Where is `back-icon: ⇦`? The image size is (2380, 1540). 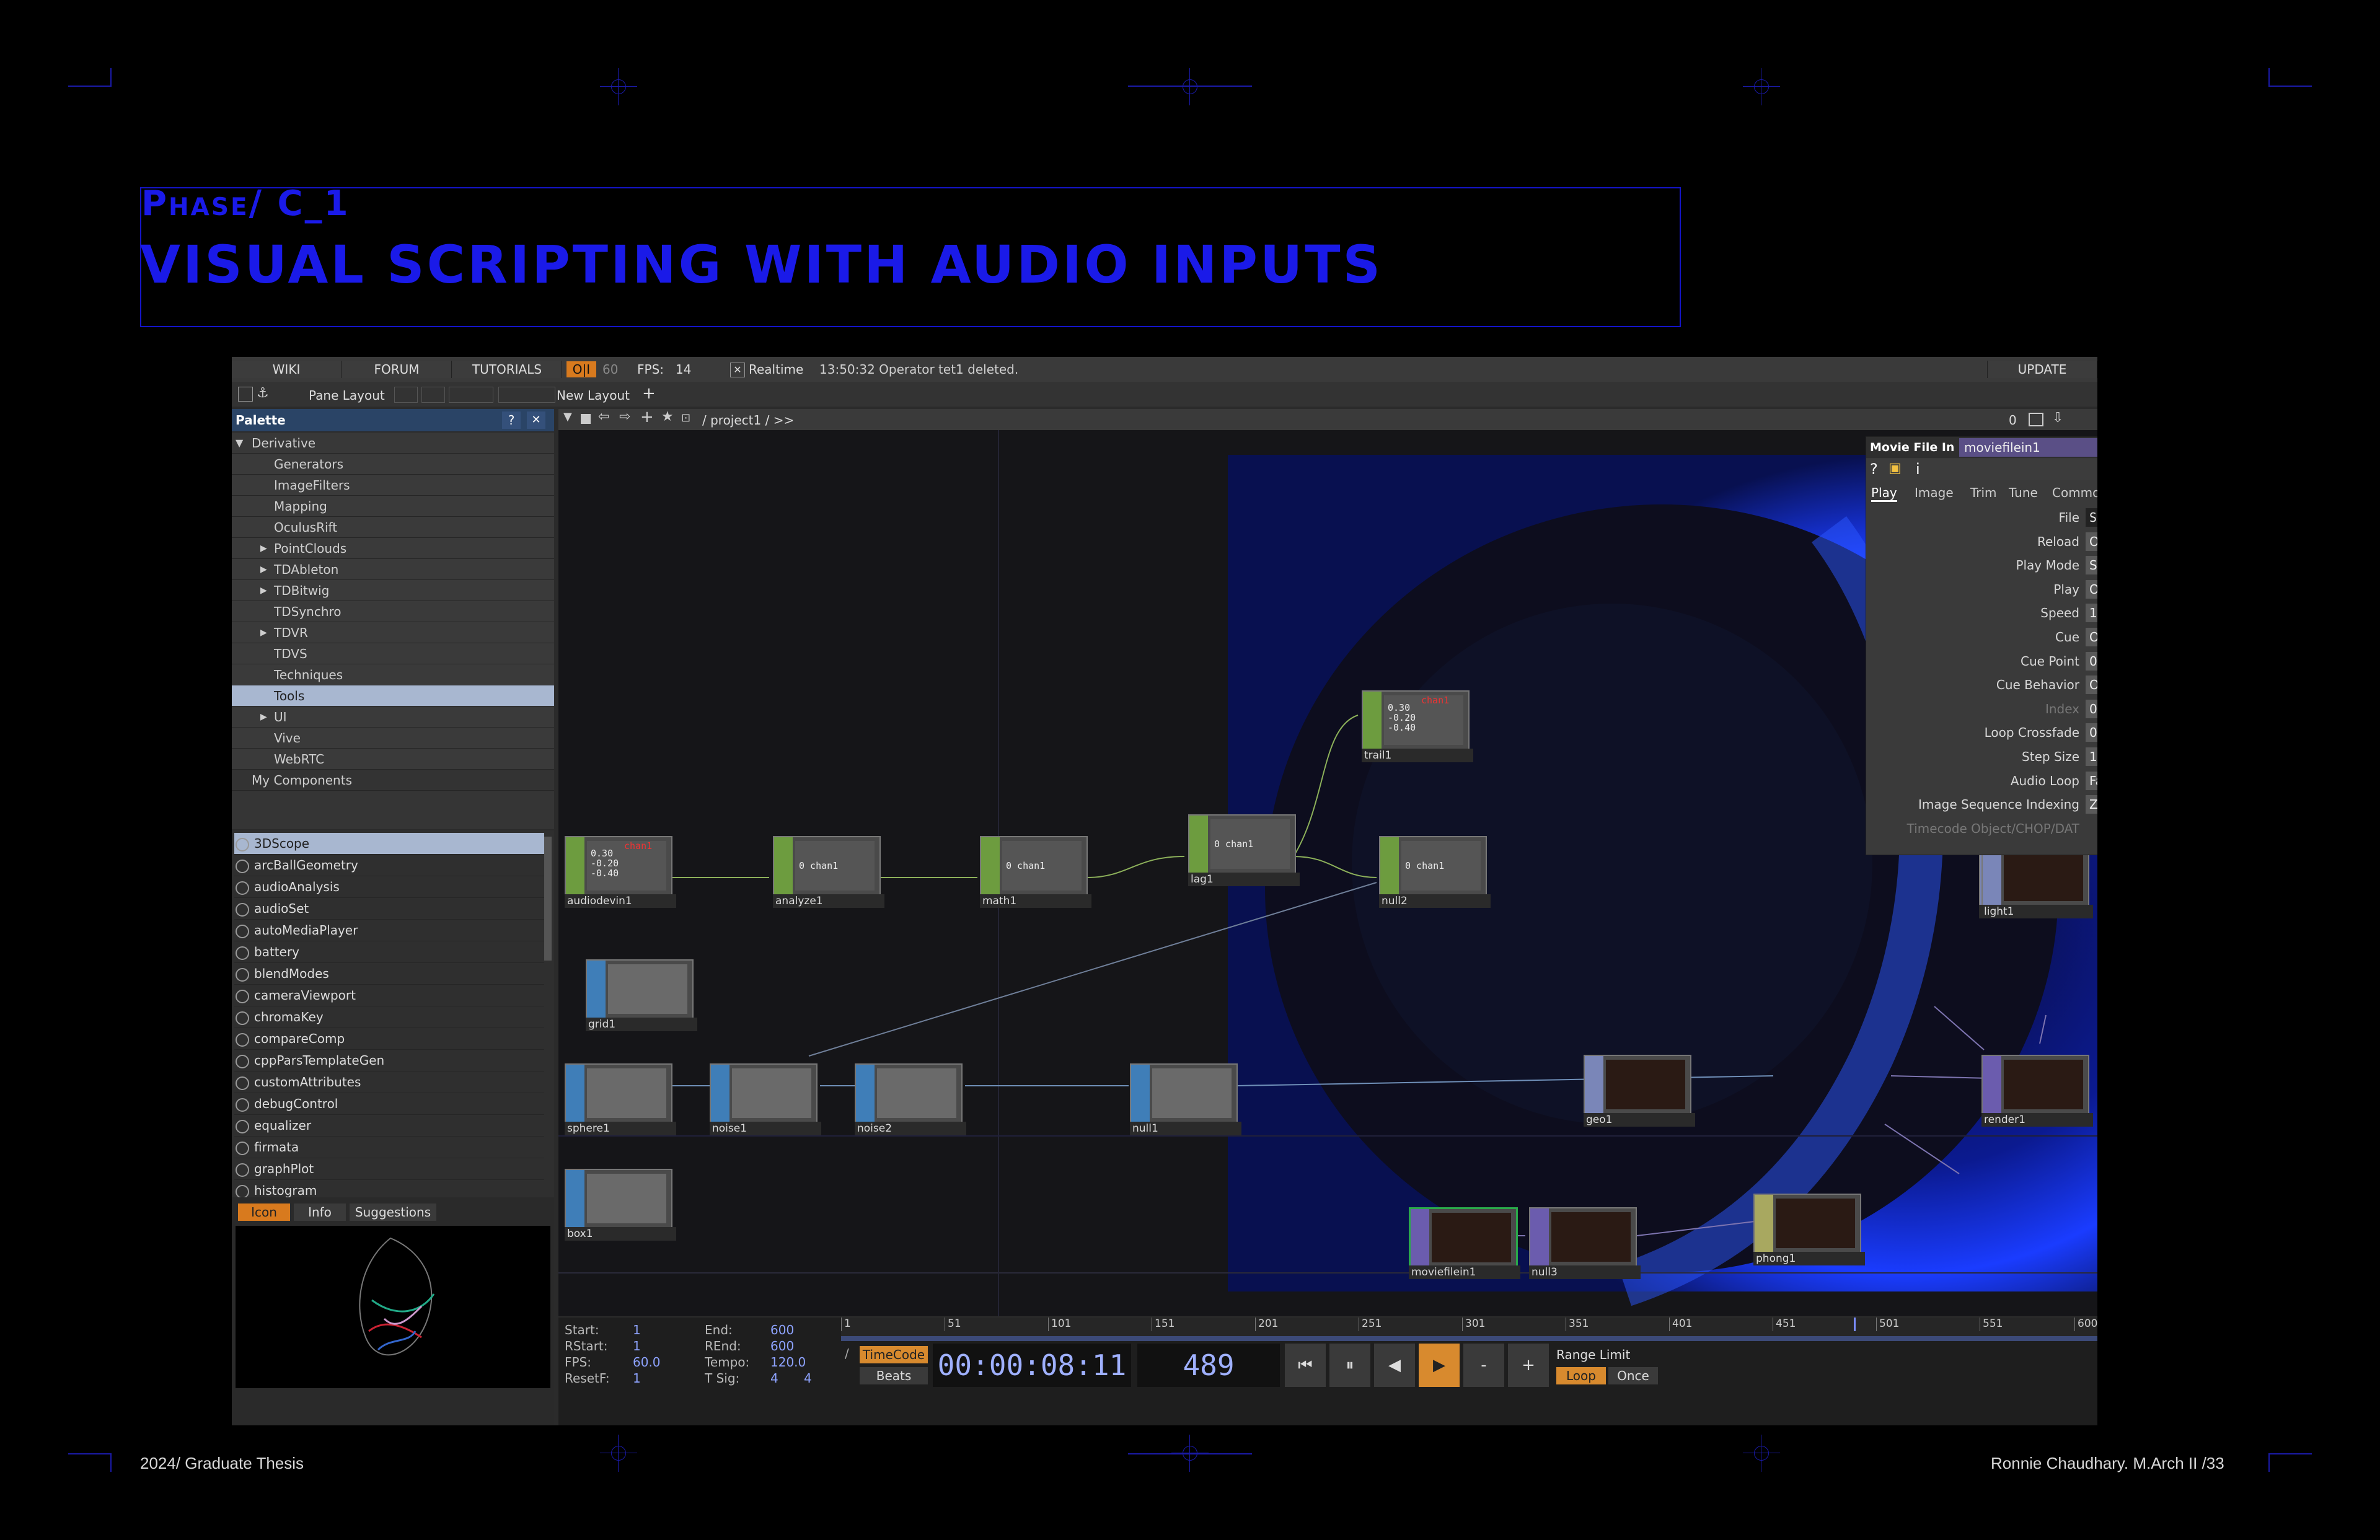
back-icon: ⇦ is located at coordinates (603, 417).